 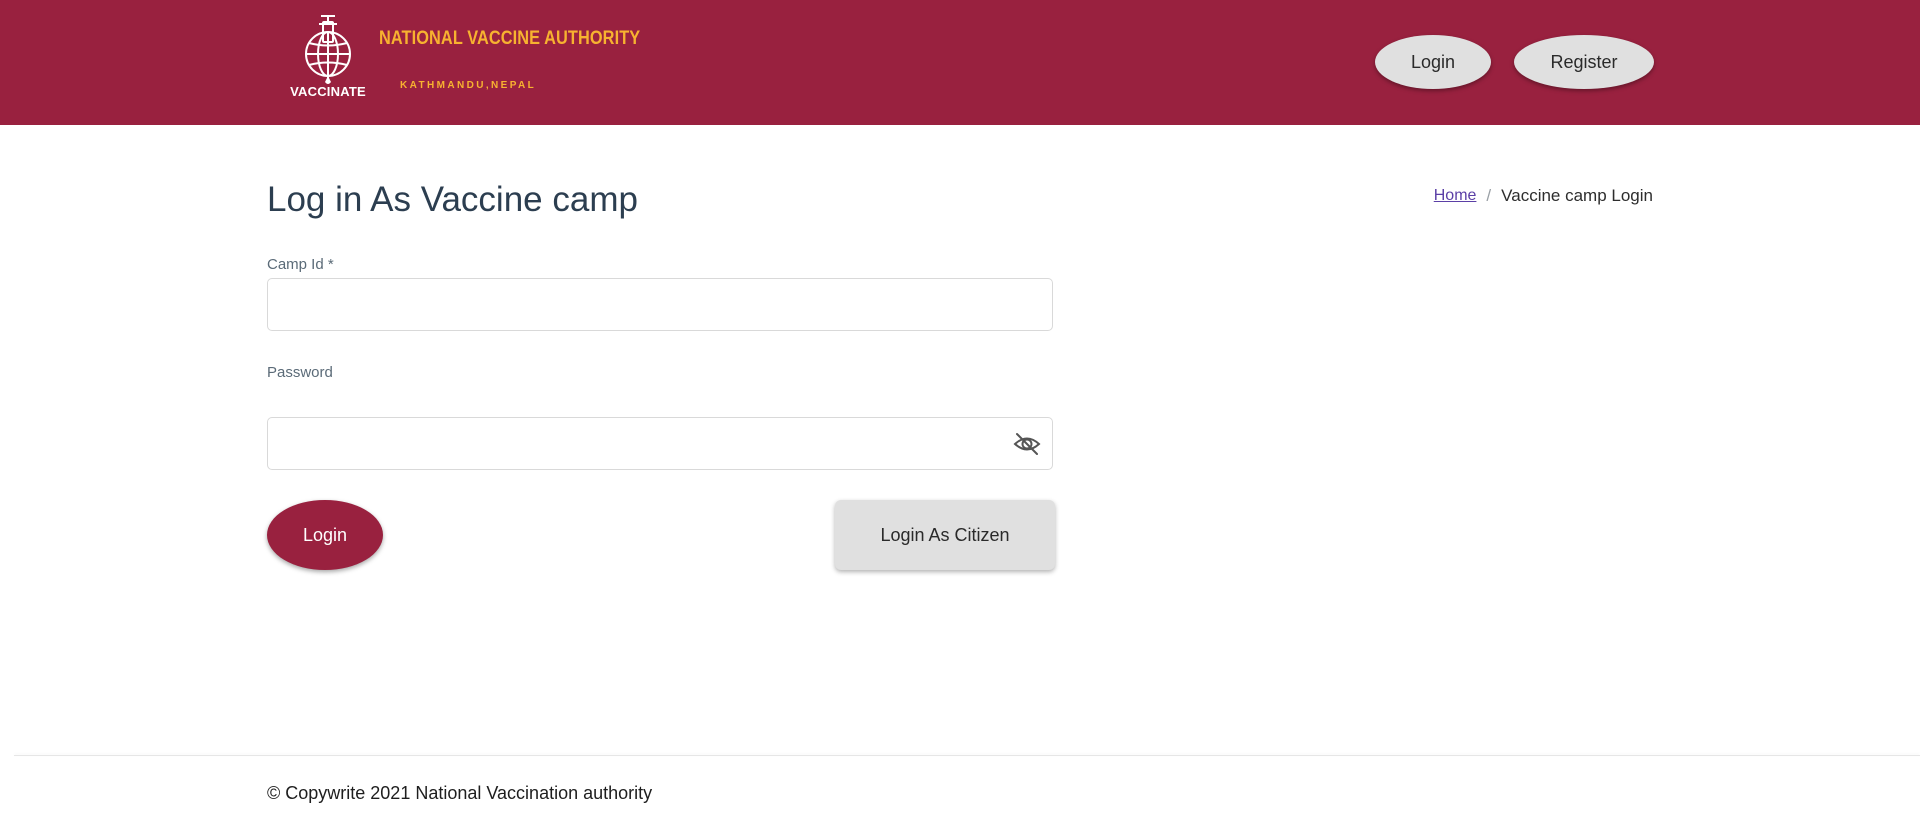 What do you see at coordinates (328, 91) in the screenshot?
I see `logo-caption: VACCINATE` at bounding box center [328, 91].